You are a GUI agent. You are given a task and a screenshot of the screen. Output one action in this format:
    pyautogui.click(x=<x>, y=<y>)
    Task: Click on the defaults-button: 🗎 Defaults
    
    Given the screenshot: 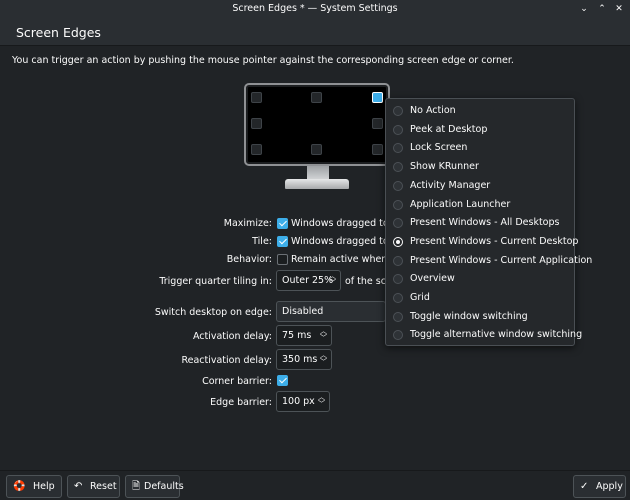 What is the action you would take?
    pyautogui.click(x=154, y=486)
    